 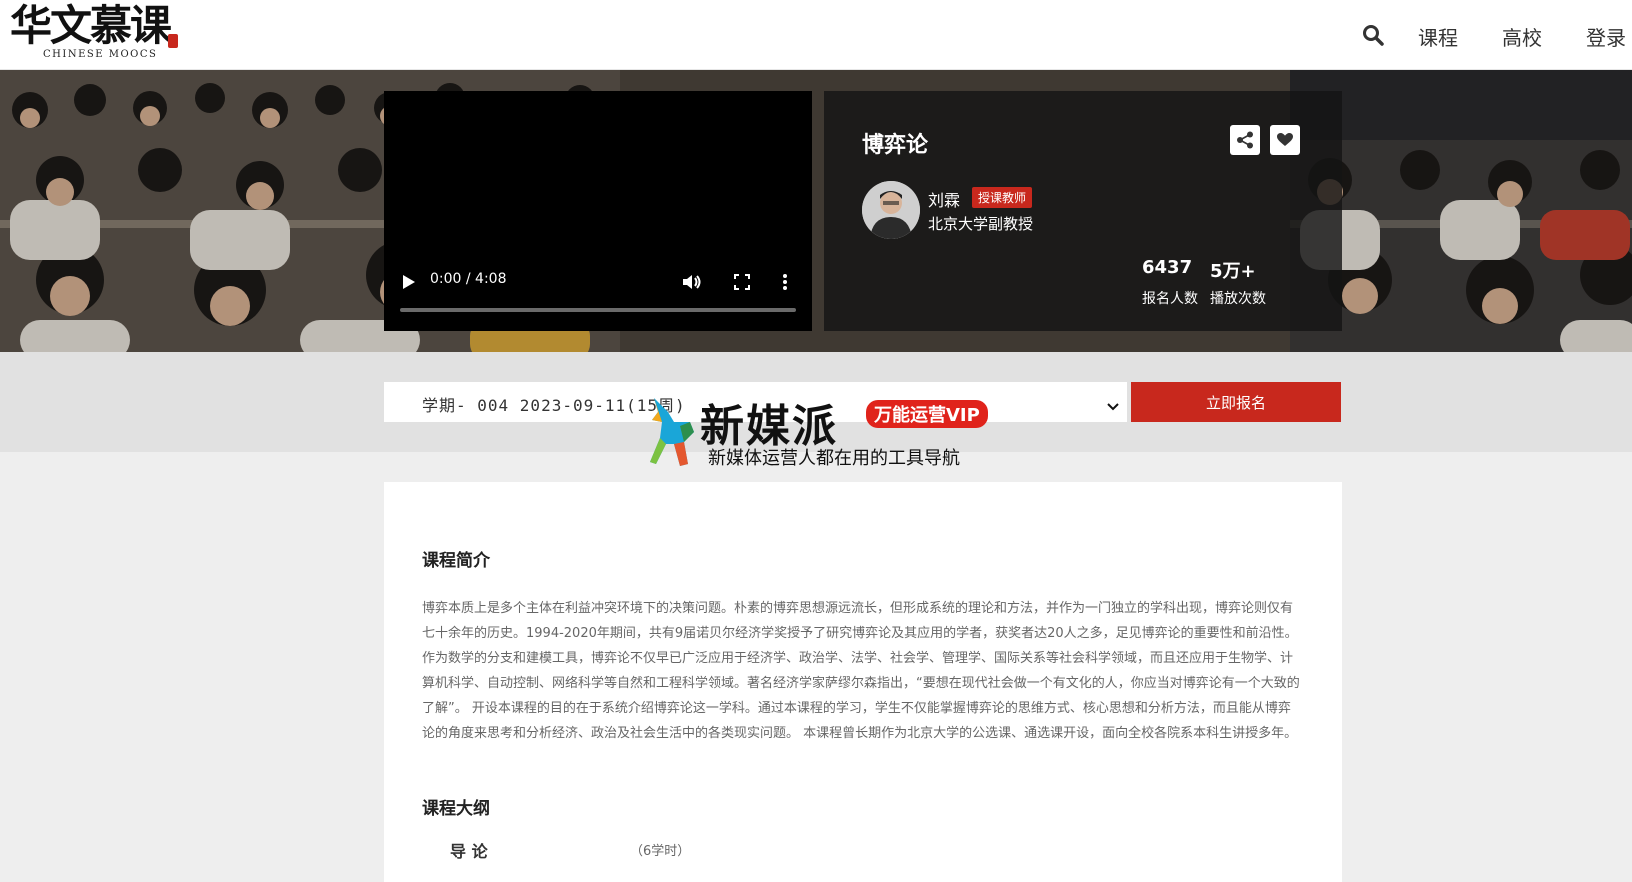 I want to click on enroll-button: 立即报名, so click(x=1236, y=402).